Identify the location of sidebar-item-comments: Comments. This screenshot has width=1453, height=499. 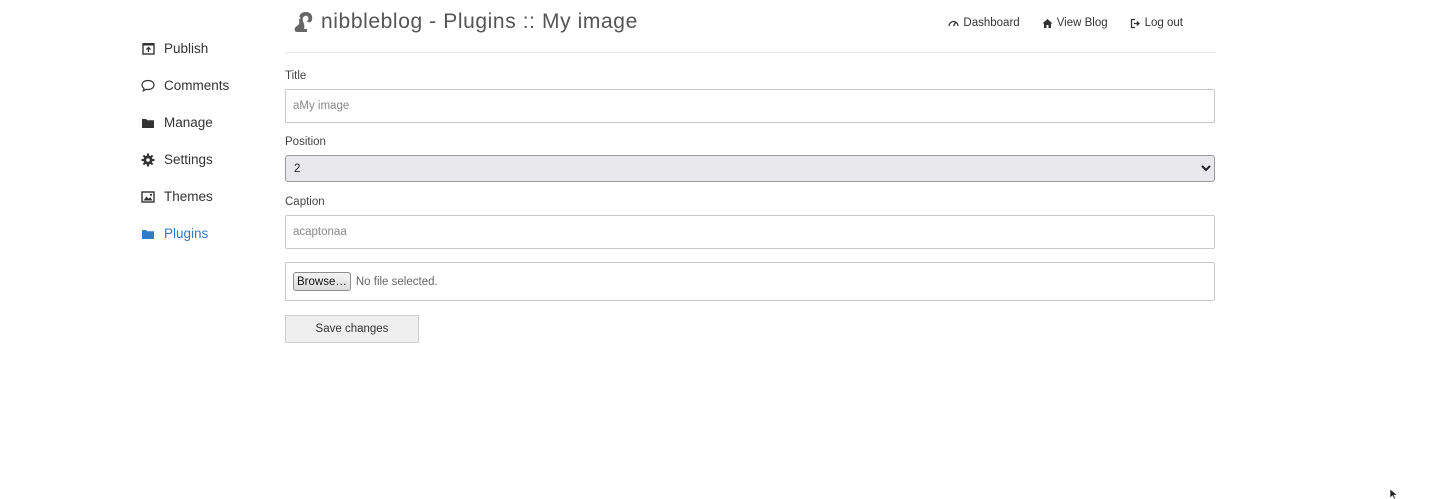
(206, 85).